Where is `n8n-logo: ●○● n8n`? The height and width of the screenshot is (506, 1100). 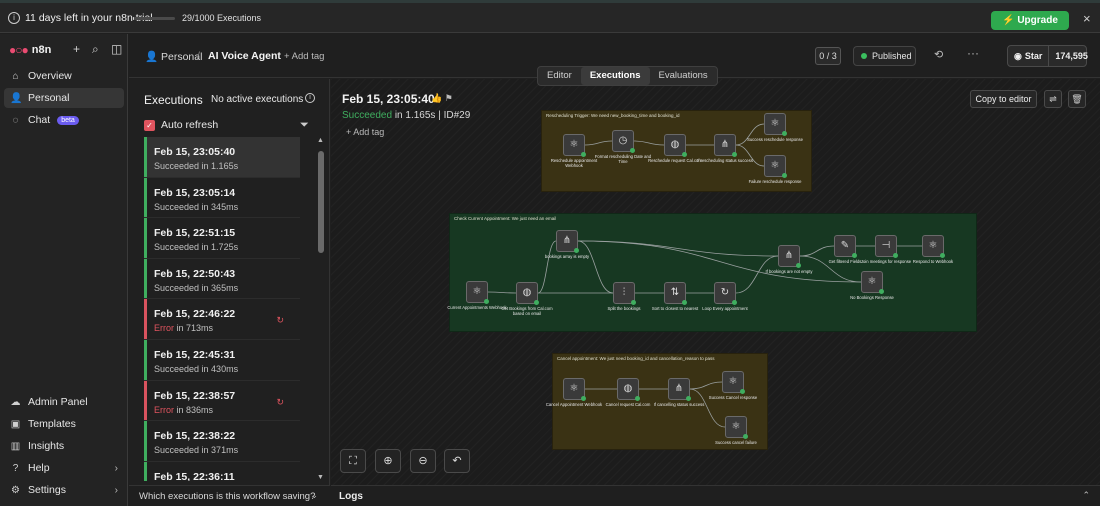
n8n-logo: ●○● n8n is located at coordinates (30, 50).